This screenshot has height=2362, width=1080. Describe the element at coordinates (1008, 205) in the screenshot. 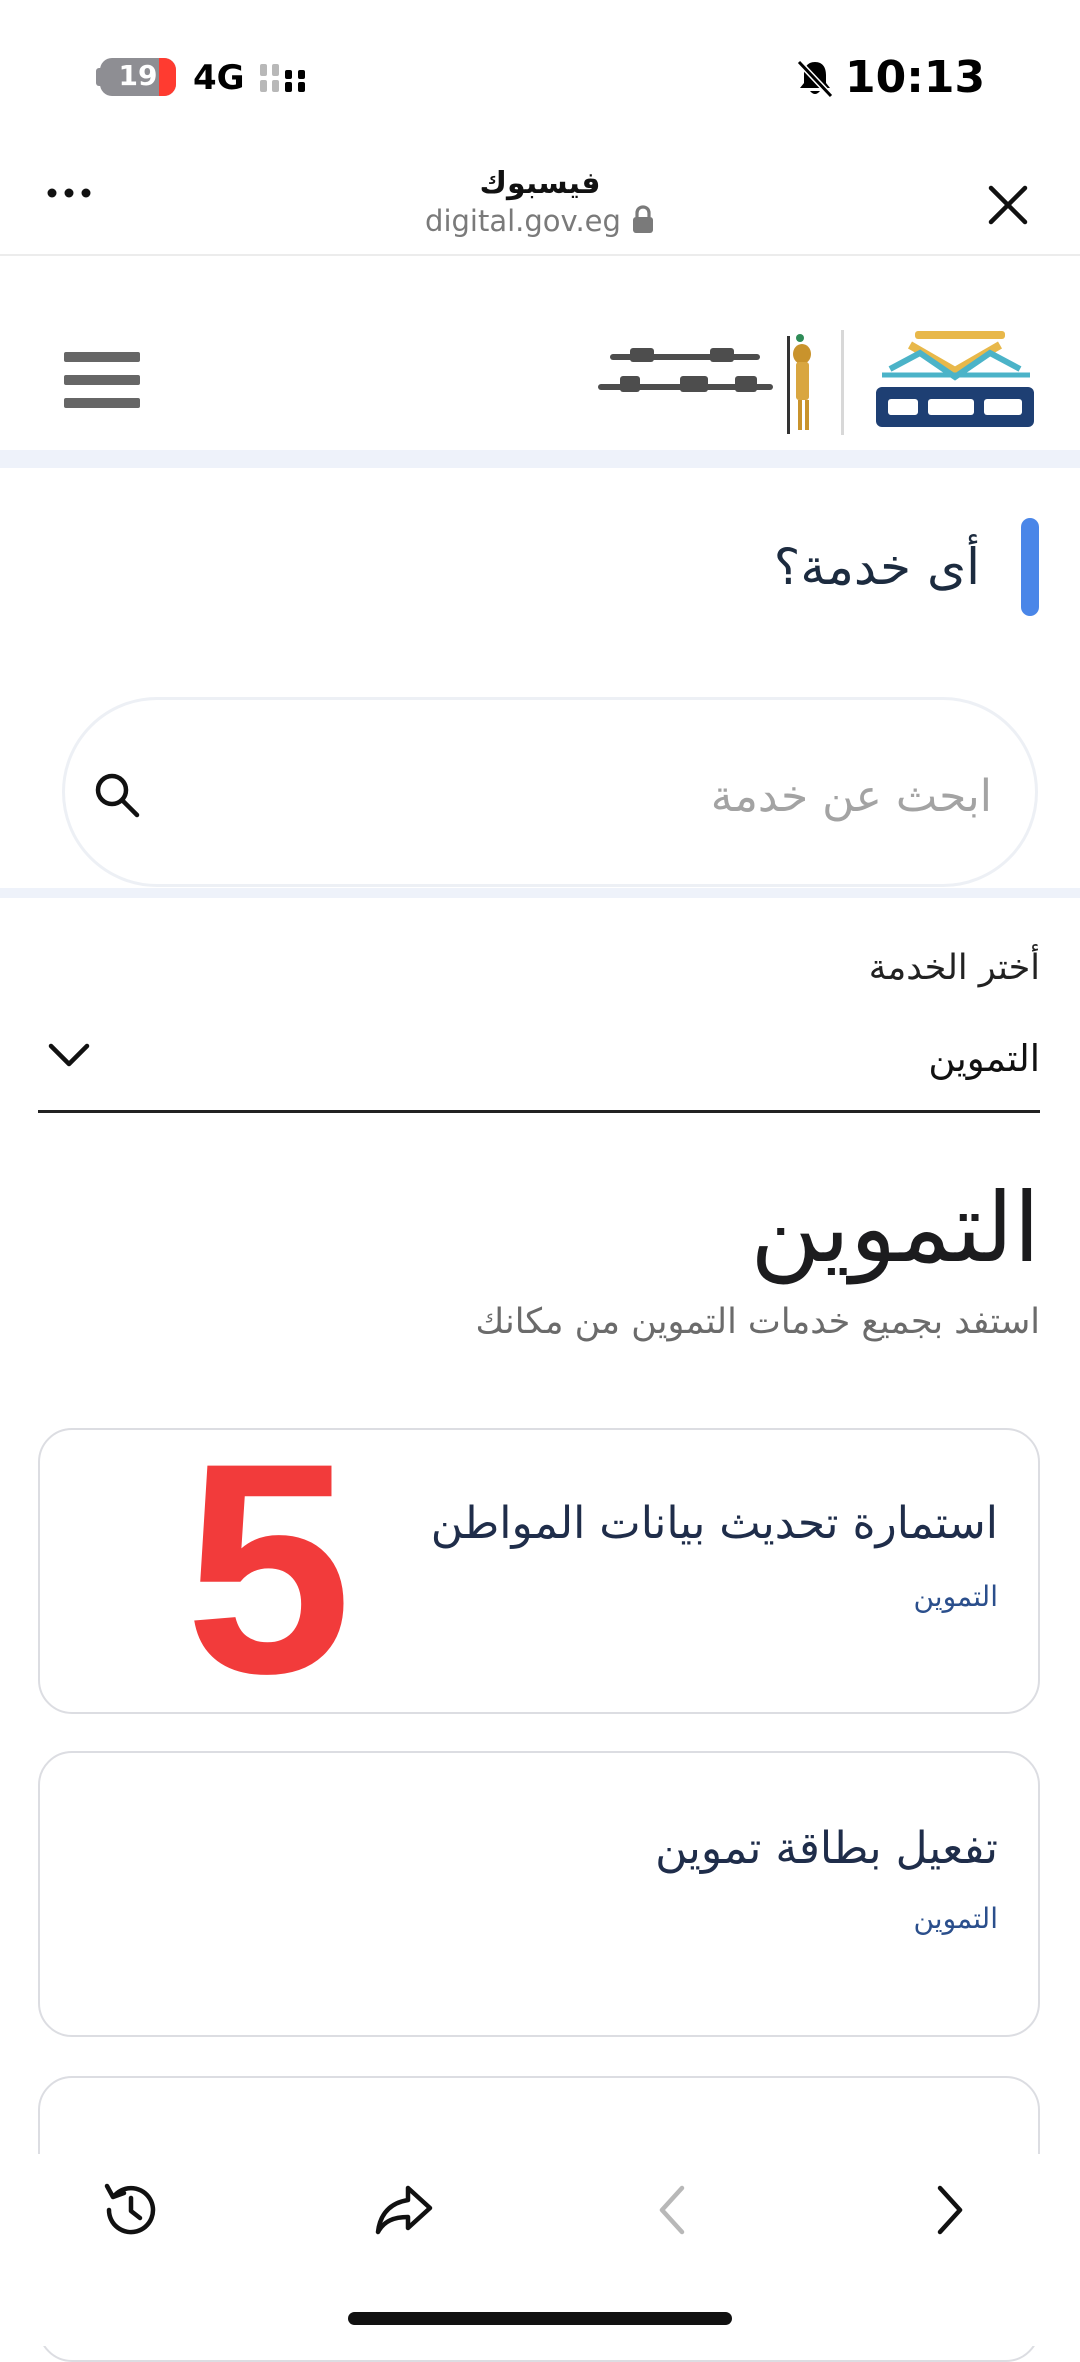

I see `close-icon` at that location.